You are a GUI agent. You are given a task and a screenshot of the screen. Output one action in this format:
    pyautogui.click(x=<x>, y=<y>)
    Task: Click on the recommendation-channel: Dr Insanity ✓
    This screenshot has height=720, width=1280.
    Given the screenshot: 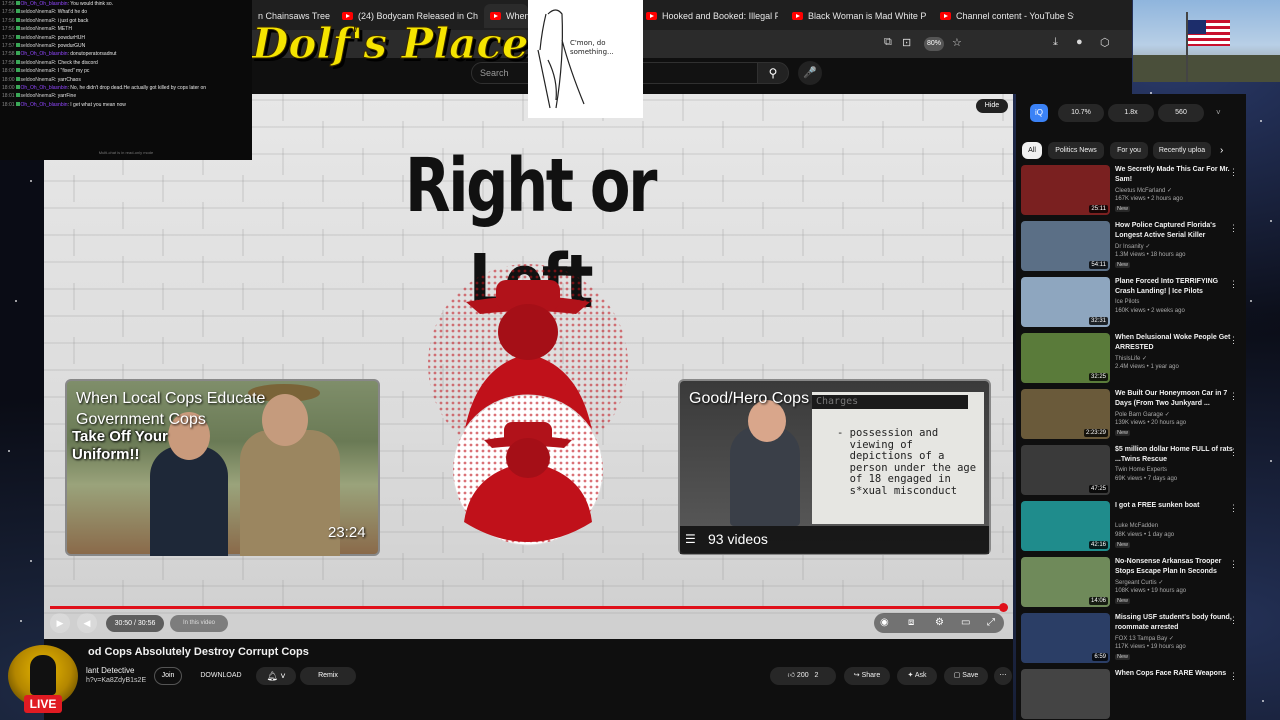 What is the action you would take?
    pyautogui.click(x=1132, y=246)
    